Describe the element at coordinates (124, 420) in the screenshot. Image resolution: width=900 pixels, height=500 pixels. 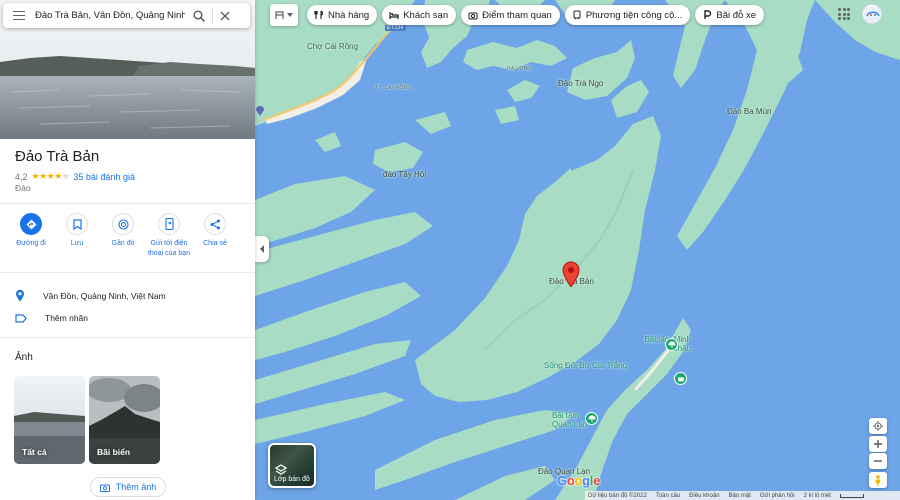
I see `photo-beach: Bãi biển` at that location.